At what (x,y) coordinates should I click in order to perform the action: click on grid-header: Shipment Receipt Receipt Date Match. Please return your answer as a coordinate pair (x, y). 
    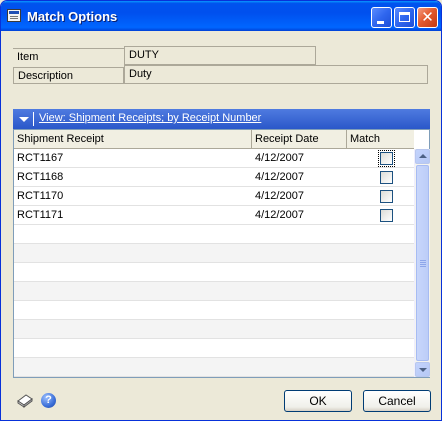
    Looking at the image, I should click on (214, 139).